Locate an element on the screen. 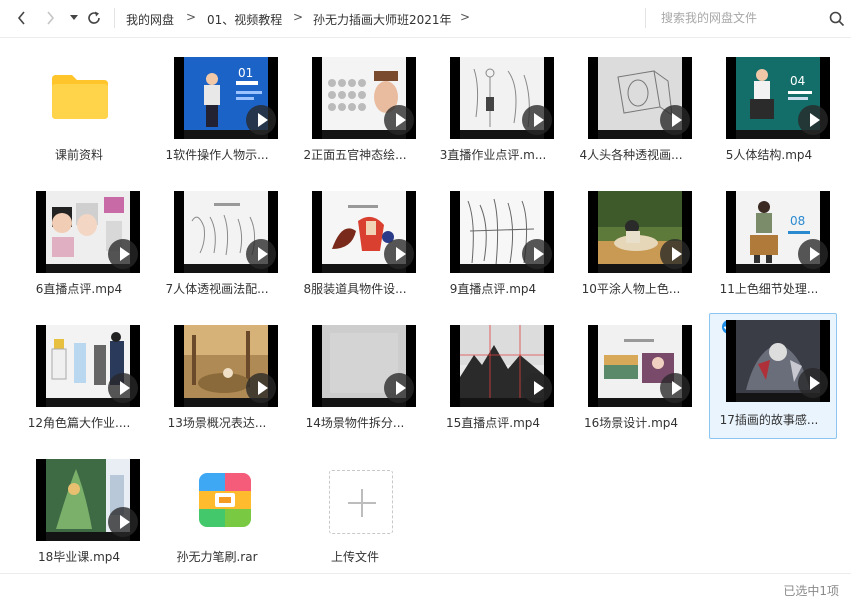  file-name: 9直播点评.mp4 is located at coordinates (493, 289).